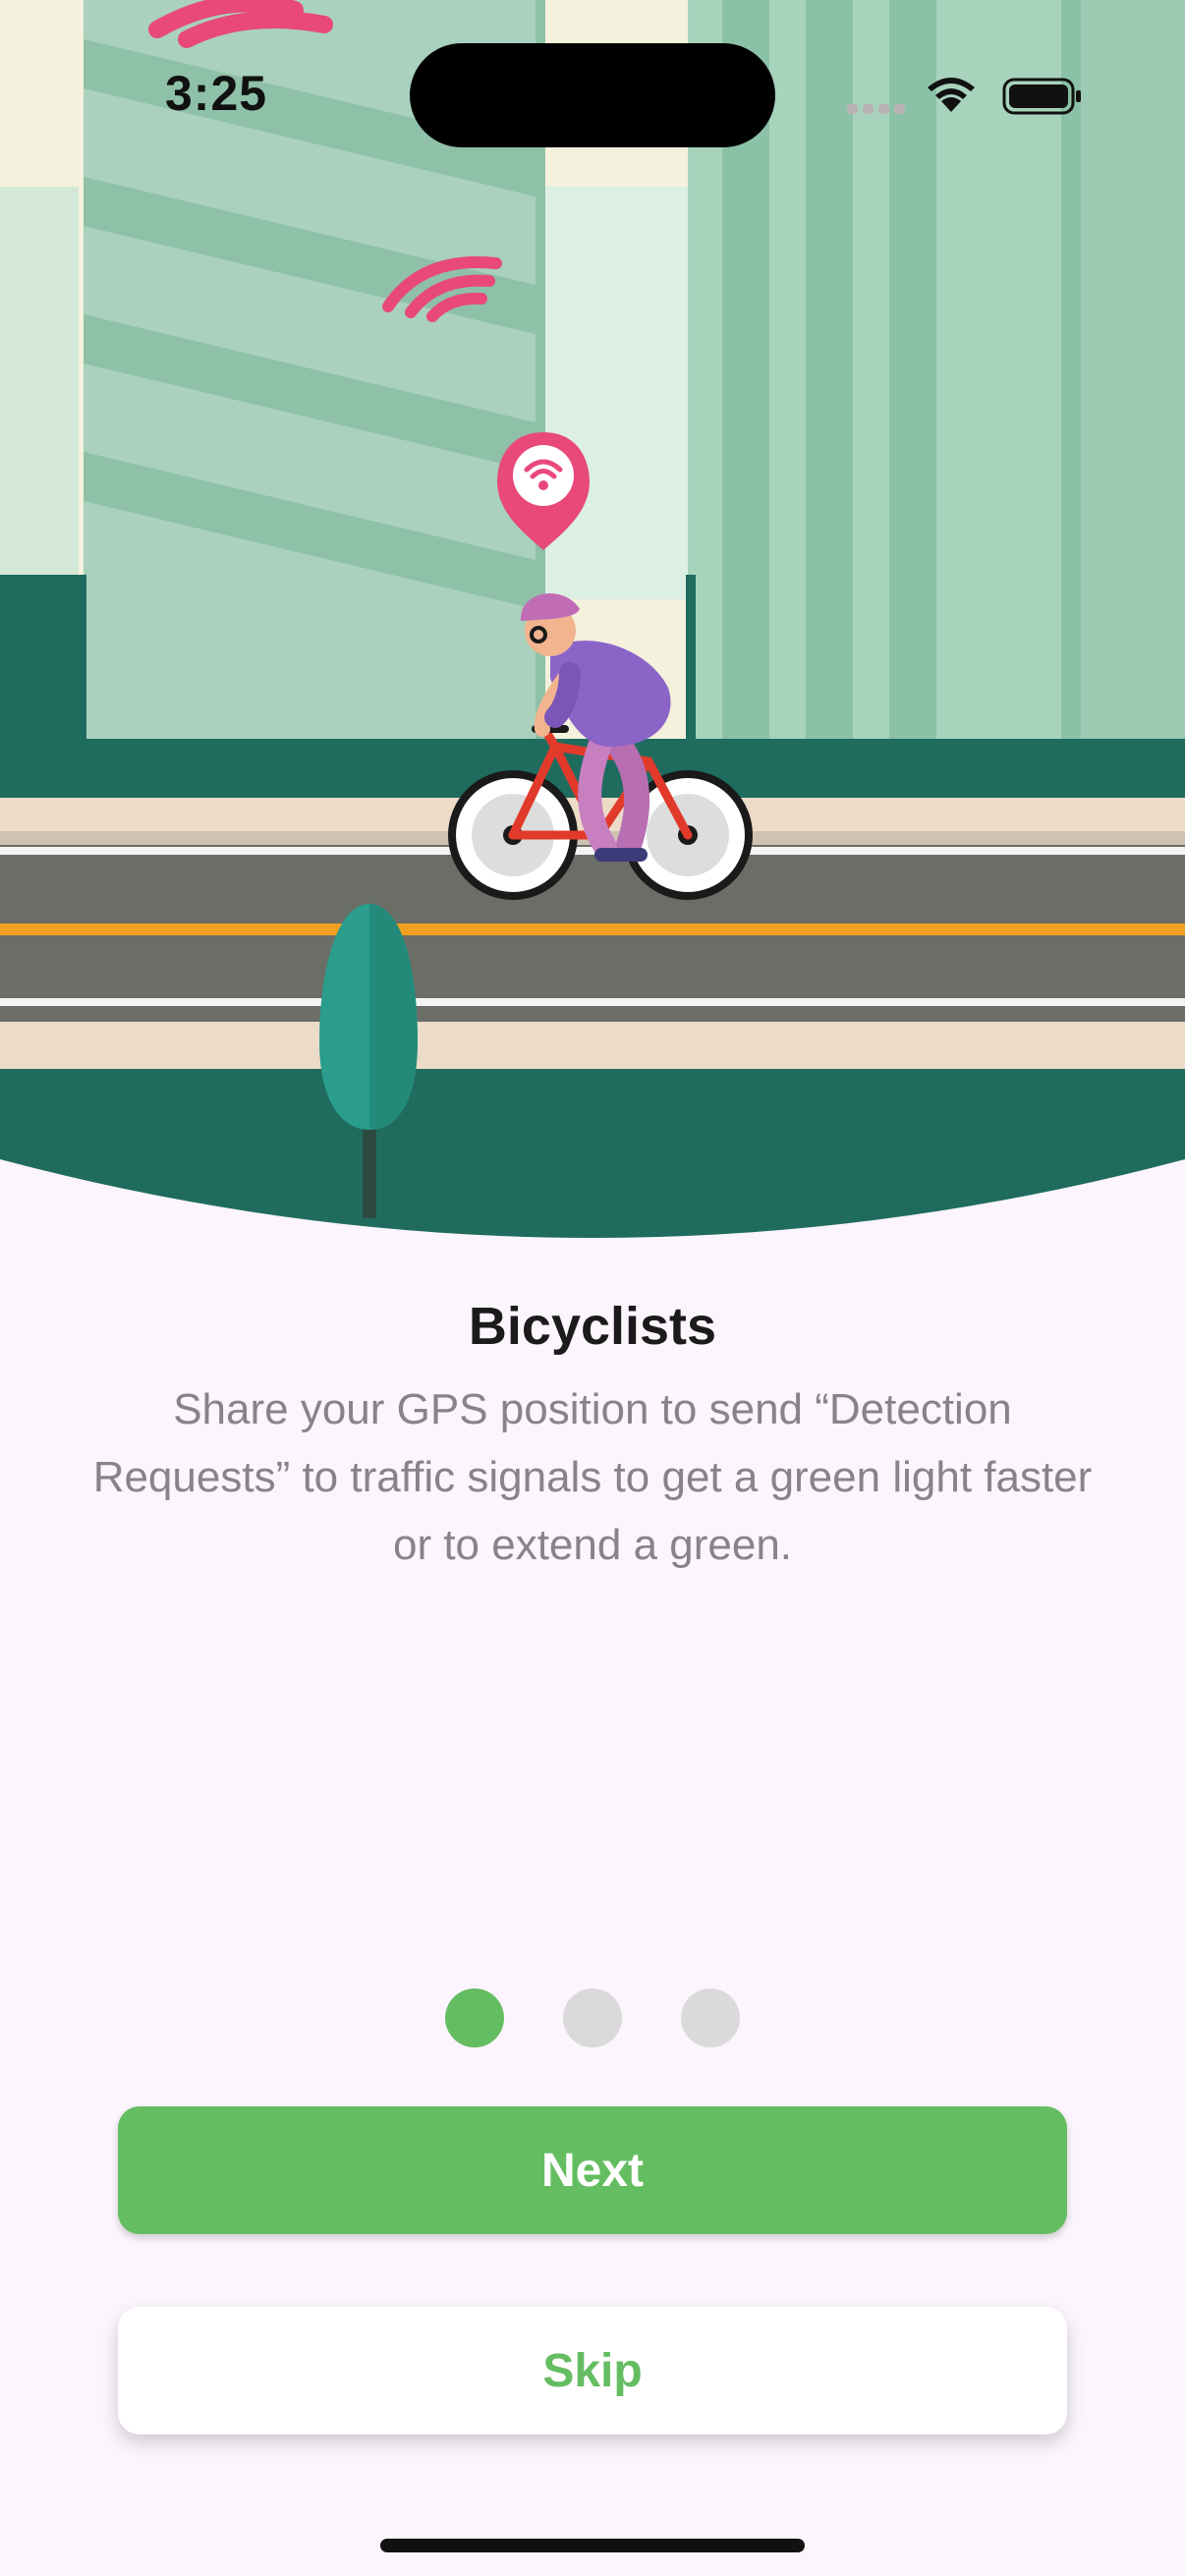  Describe the element at coordinates (1041, 96) in the screenshot. I see `battery-icon` at that location.